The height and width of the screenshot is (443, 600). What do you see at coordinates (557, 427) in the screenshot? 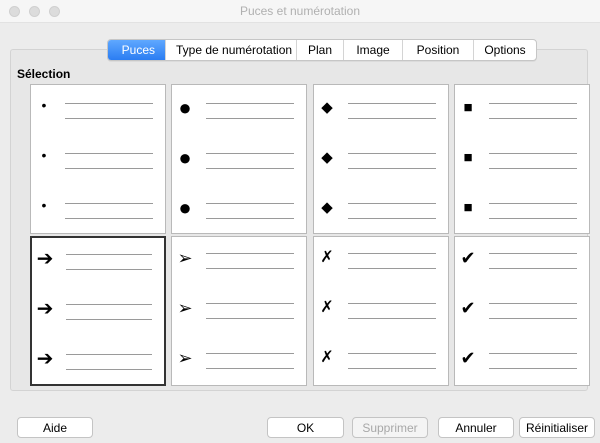
I see `reset-button: Réinitialiser` at bounding box center [557, 427].